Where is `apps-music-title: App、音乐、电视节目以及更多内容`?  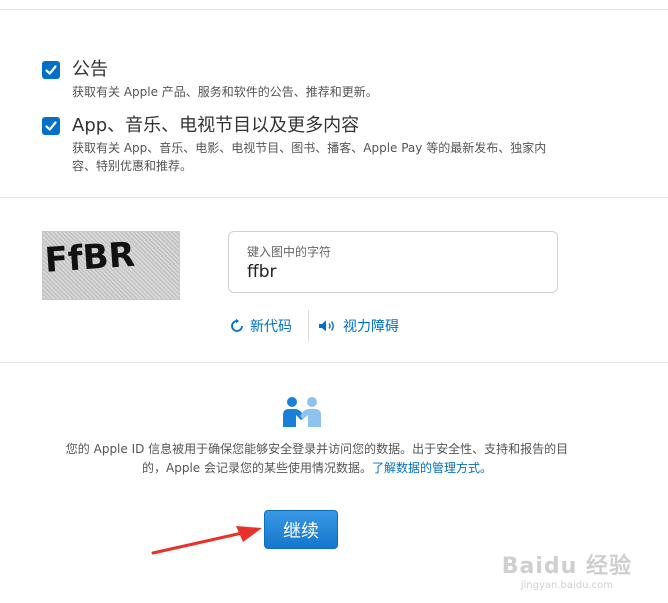 apps-music-title: App、音乐、电视节目以及更多内容 is located at coordinates (216, 125).